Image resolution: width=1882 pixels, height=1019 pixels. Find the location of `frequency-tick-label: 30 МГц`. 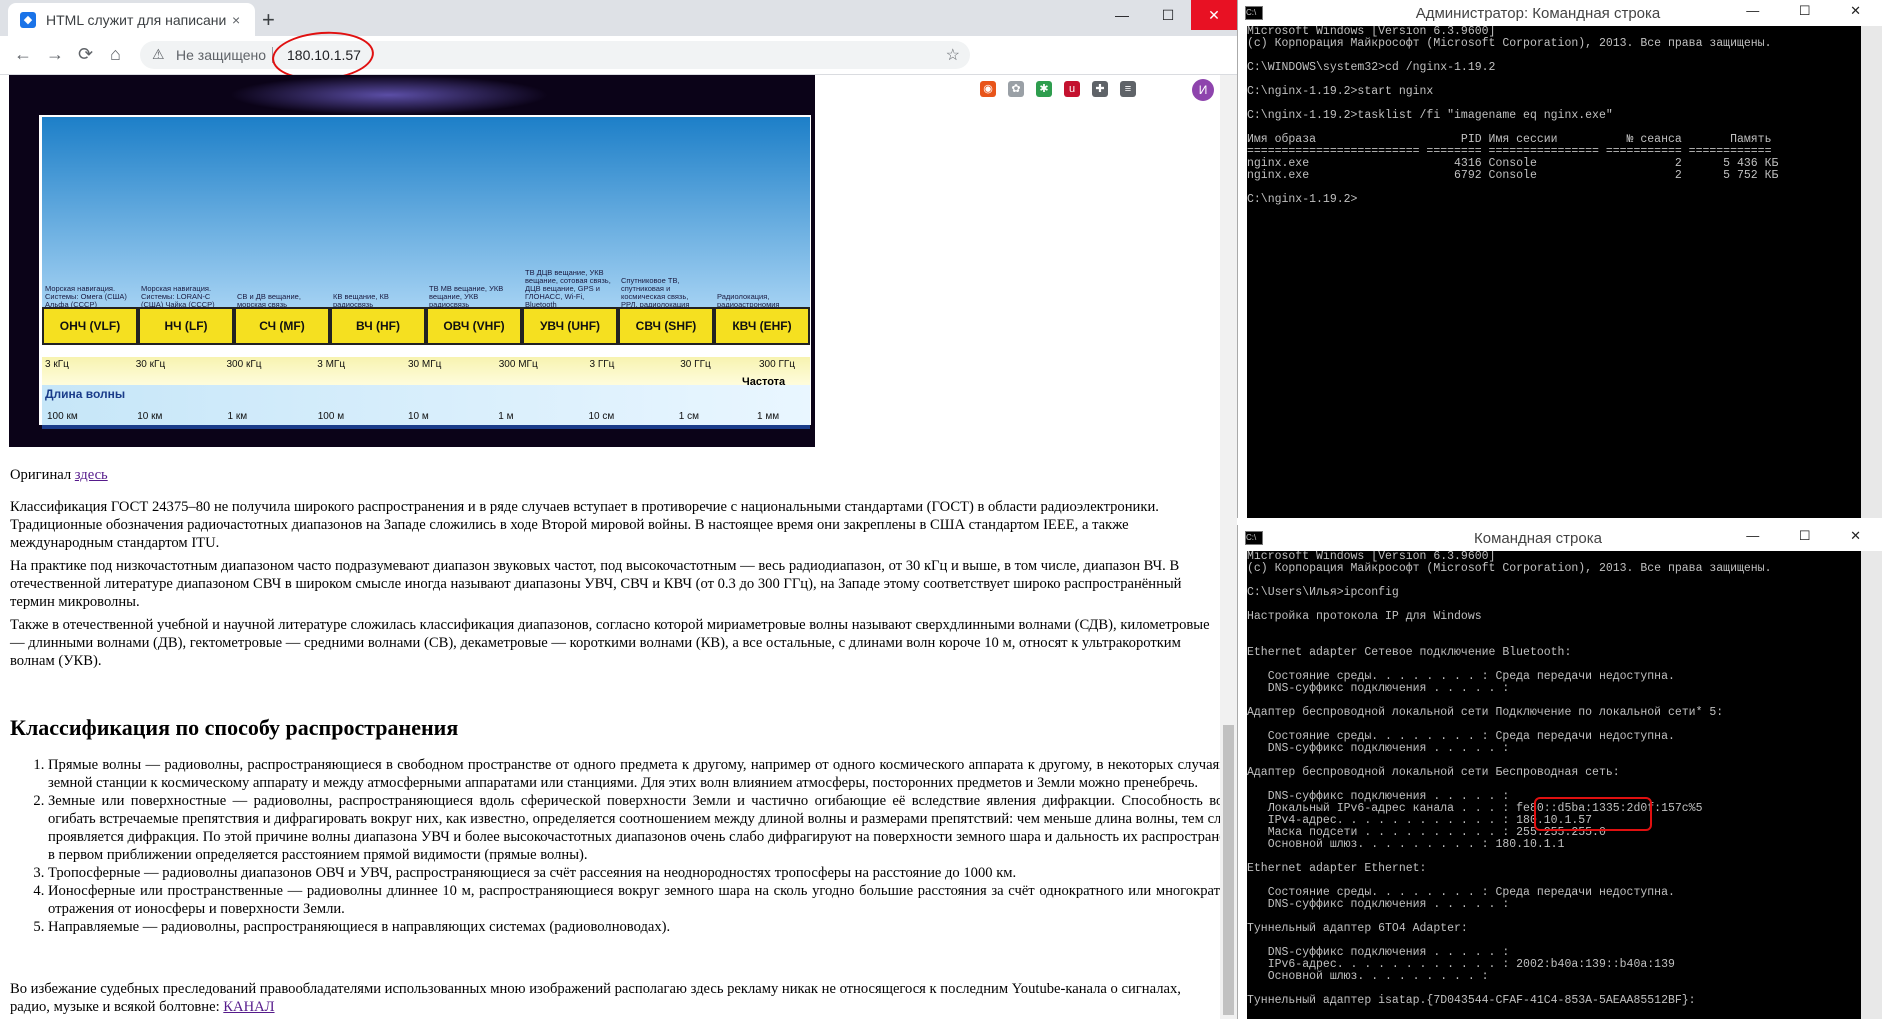

frequency-tick-label: 30 МГц is located at coordinates (425, 364).